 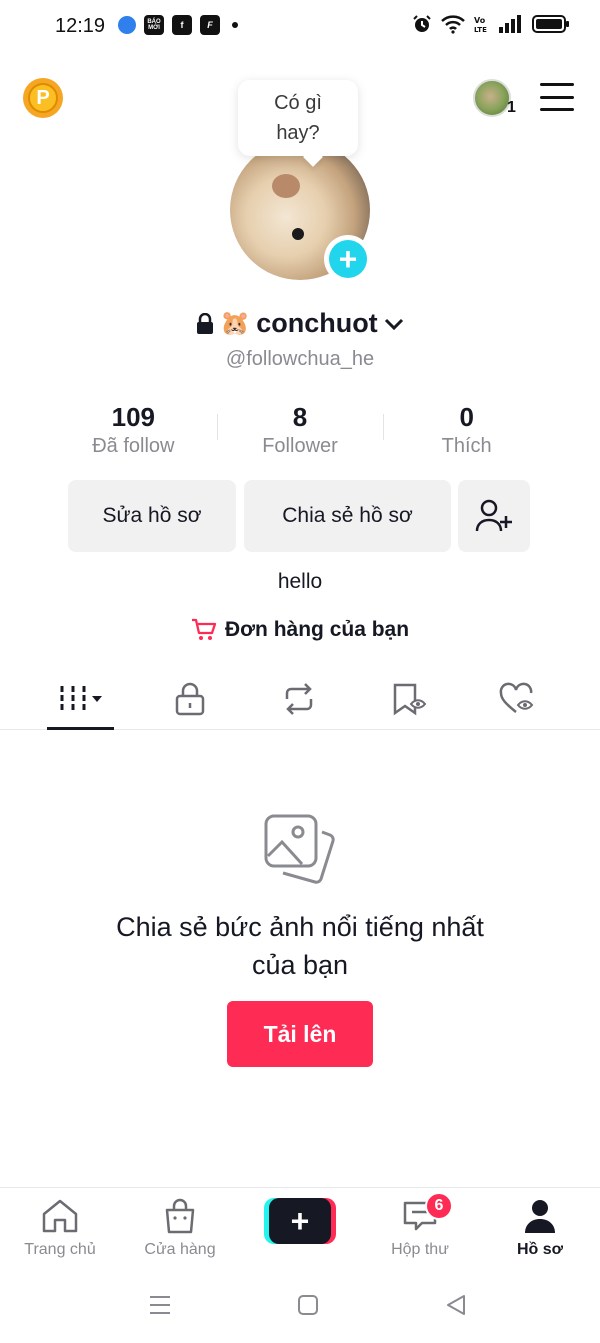 What do you see at coordinates (439, 1206) in the screenshot?
I see `inbox-badge: 6` at bounding box center [439, 1206].